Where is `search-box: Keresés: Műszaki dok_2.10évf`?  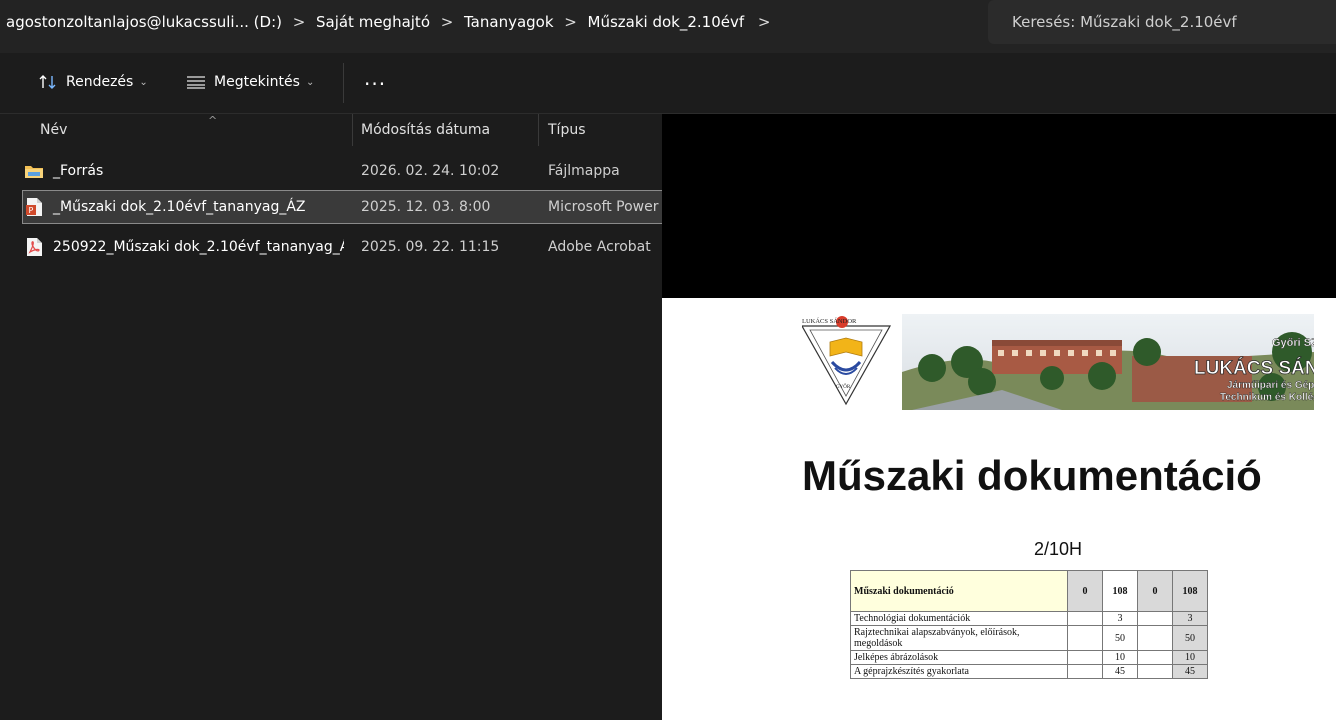
search-box: Keresés: Műszaki dok_2.10évf is located at coordinates (1162, 22).